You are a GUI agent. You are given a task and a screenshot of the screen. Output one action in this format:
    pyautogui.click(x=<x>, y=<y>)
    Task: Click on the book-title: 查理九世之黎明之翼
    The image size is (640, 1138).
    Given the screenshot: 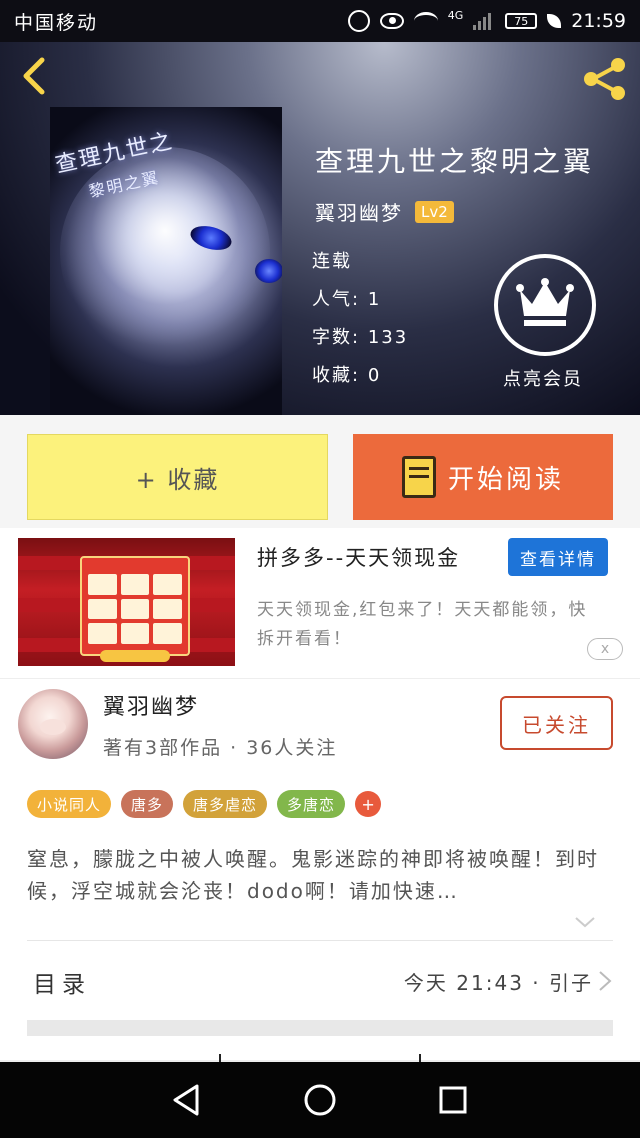 What is the action you would take?
    pyautogui.click(x=455, y=161)
    